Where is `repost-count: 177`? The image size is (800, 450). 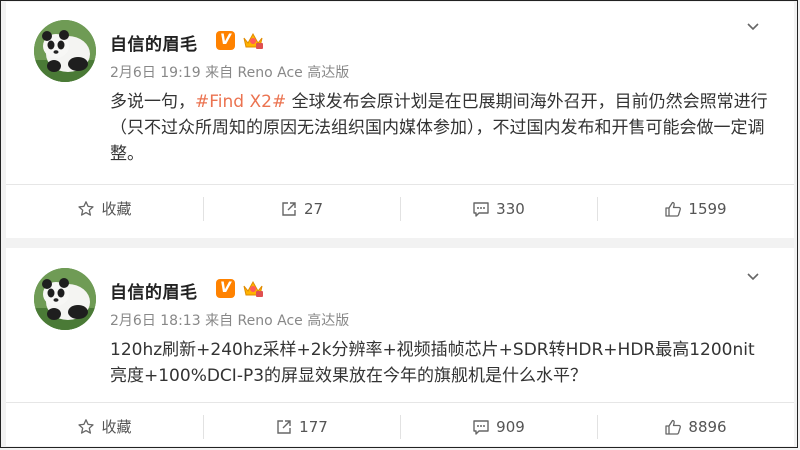 repost-count: 177 is located at coordinates (313, 426).